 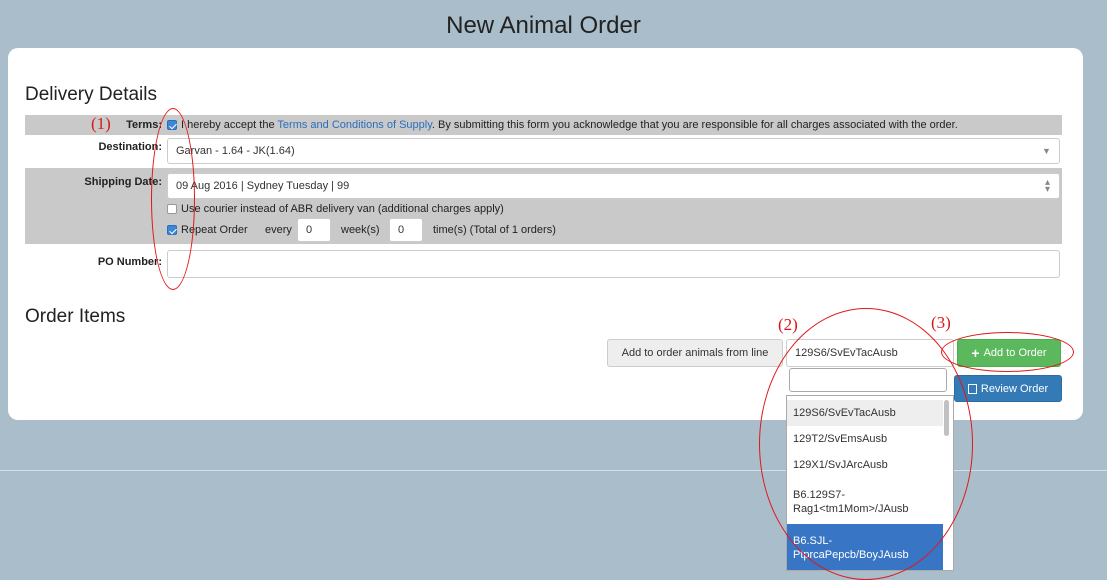 What do you see at coordinates (401, 230) in the screenshot?
I see `times-value: 0` at bounding box center [401, 230].